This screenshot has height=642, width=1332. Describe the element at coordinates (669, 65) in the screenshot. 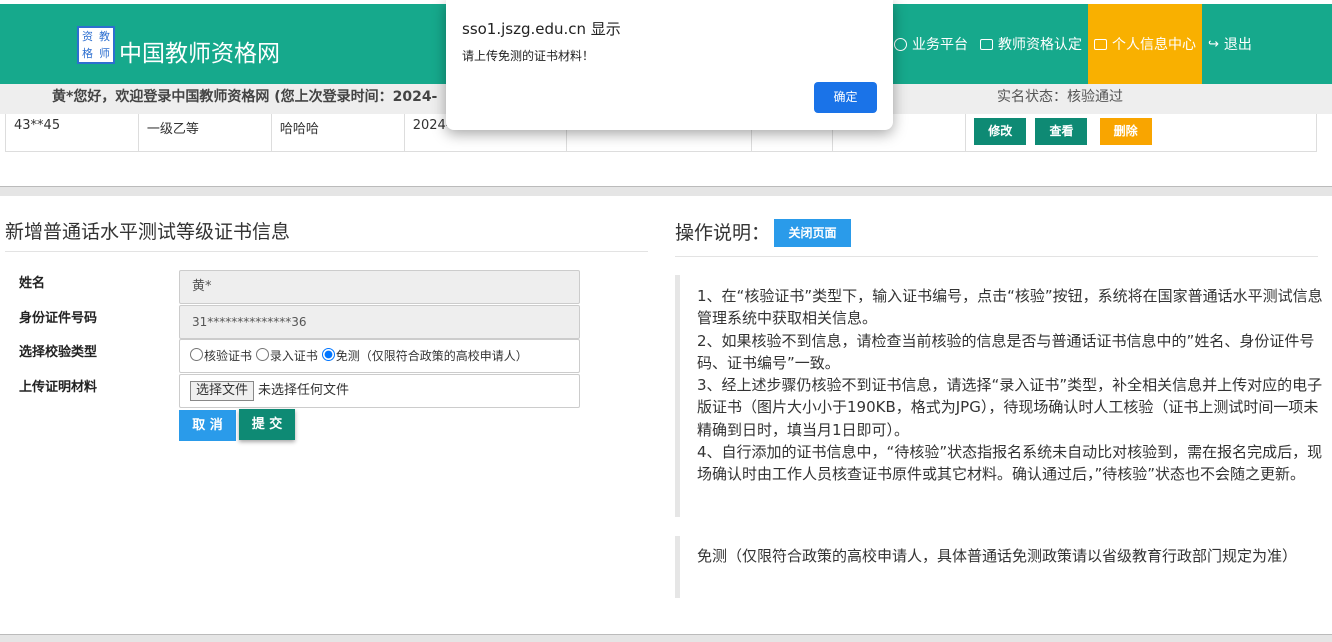

I see `alert-dialog: sso1.jszg.edu.cn 显示 请上传免测的证书材料！ 确定` at that location.